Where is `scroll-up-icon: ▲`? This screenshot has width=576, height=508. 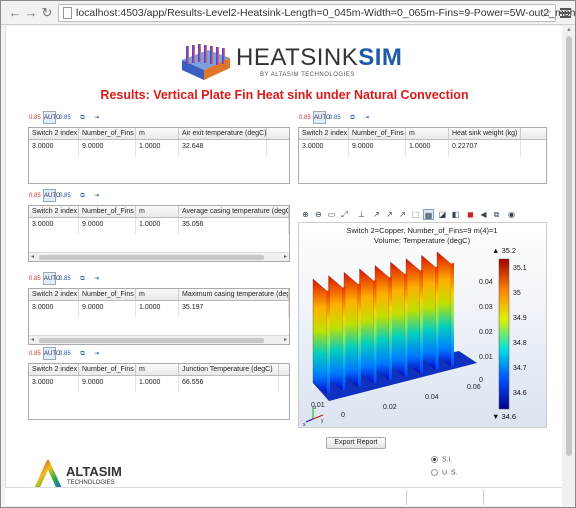
scroll-up-icon: ▲ is located at coordinates (569, 30).